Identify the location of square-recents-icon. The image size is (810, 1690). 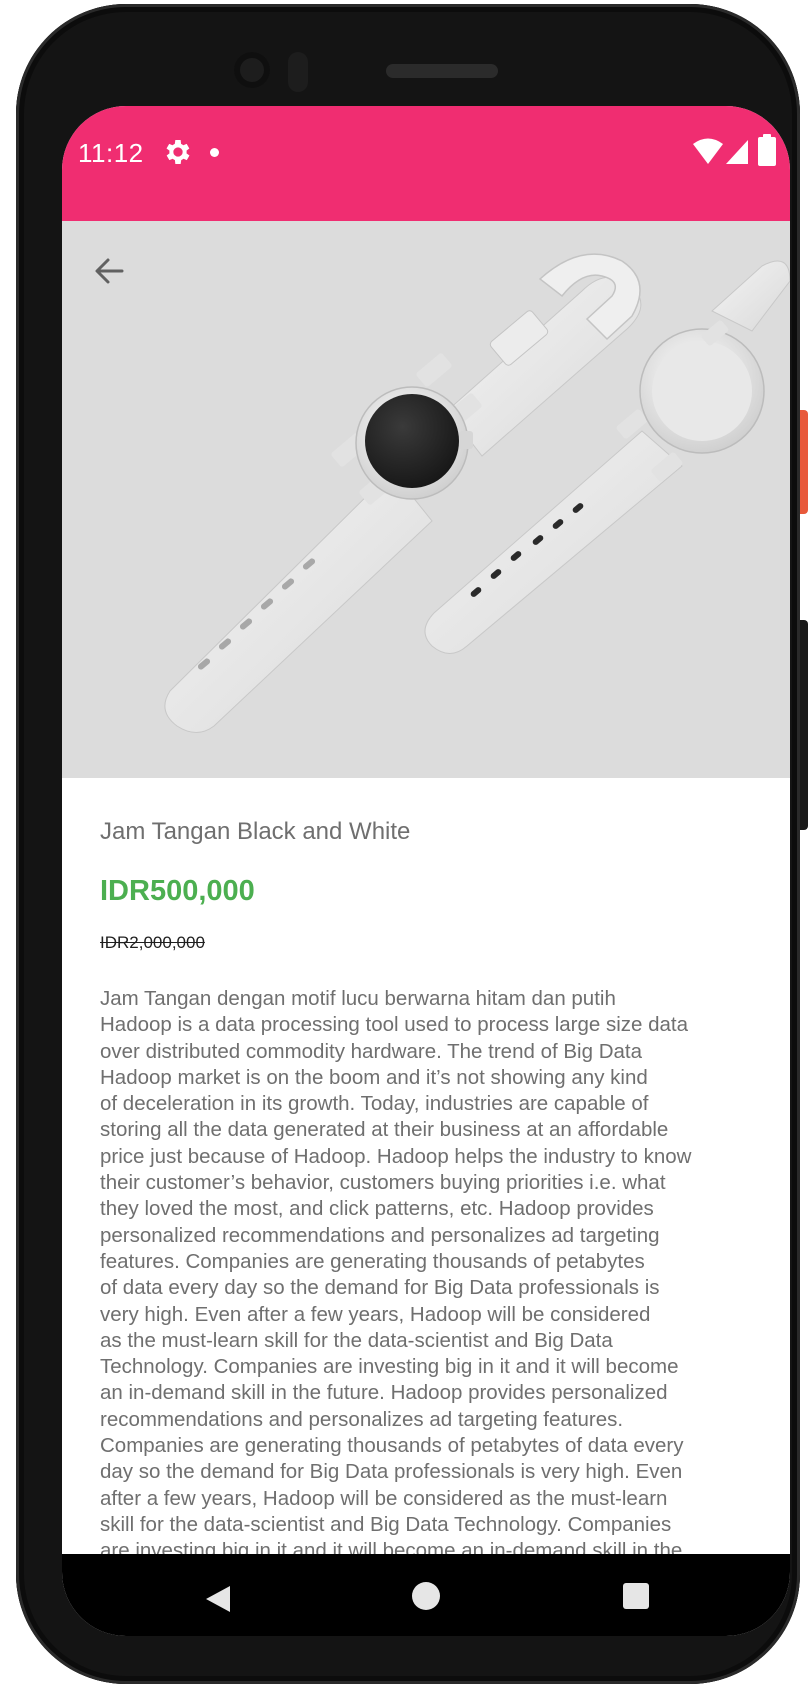
(636, 1596).